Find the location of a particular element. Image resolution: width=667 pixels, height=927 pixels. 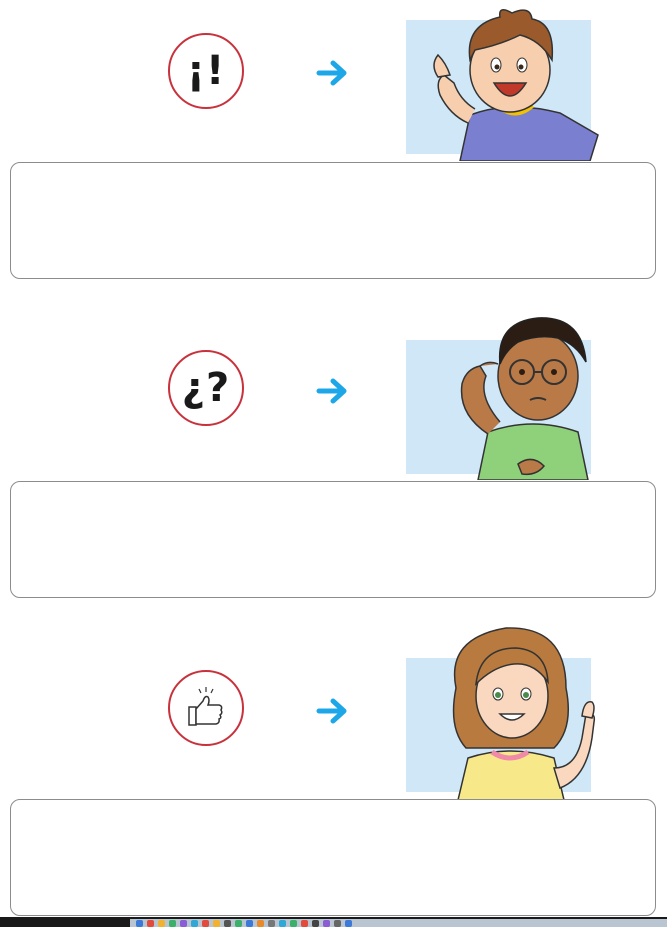

exclamation-marks-icon: ¡! is located at coordinates (206, 71).